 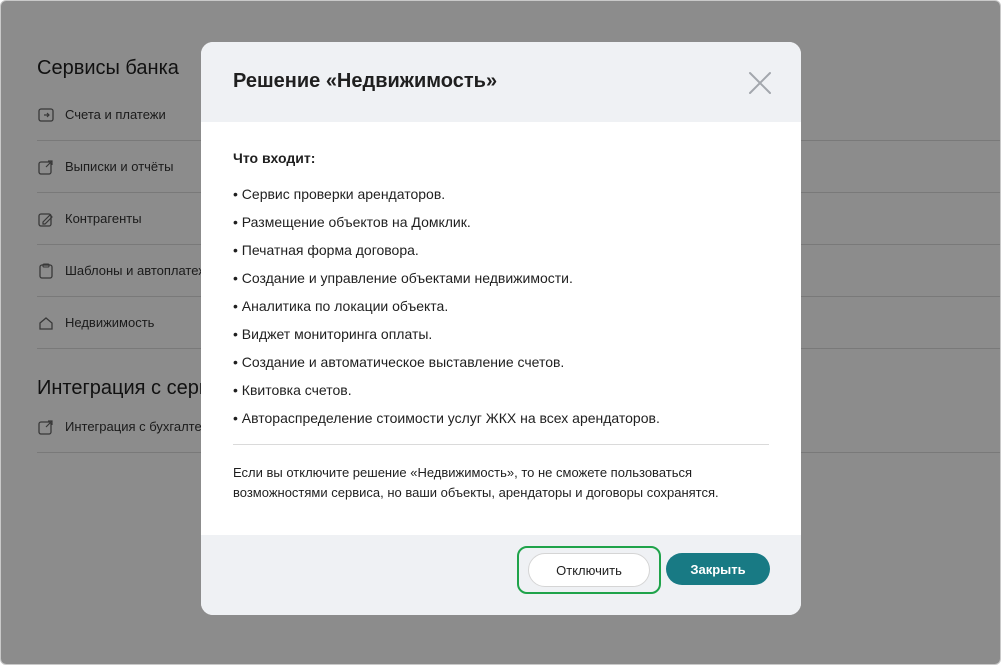 I want to click on modal-footer: Отключить Закрыть, so click(x=501, y=575).